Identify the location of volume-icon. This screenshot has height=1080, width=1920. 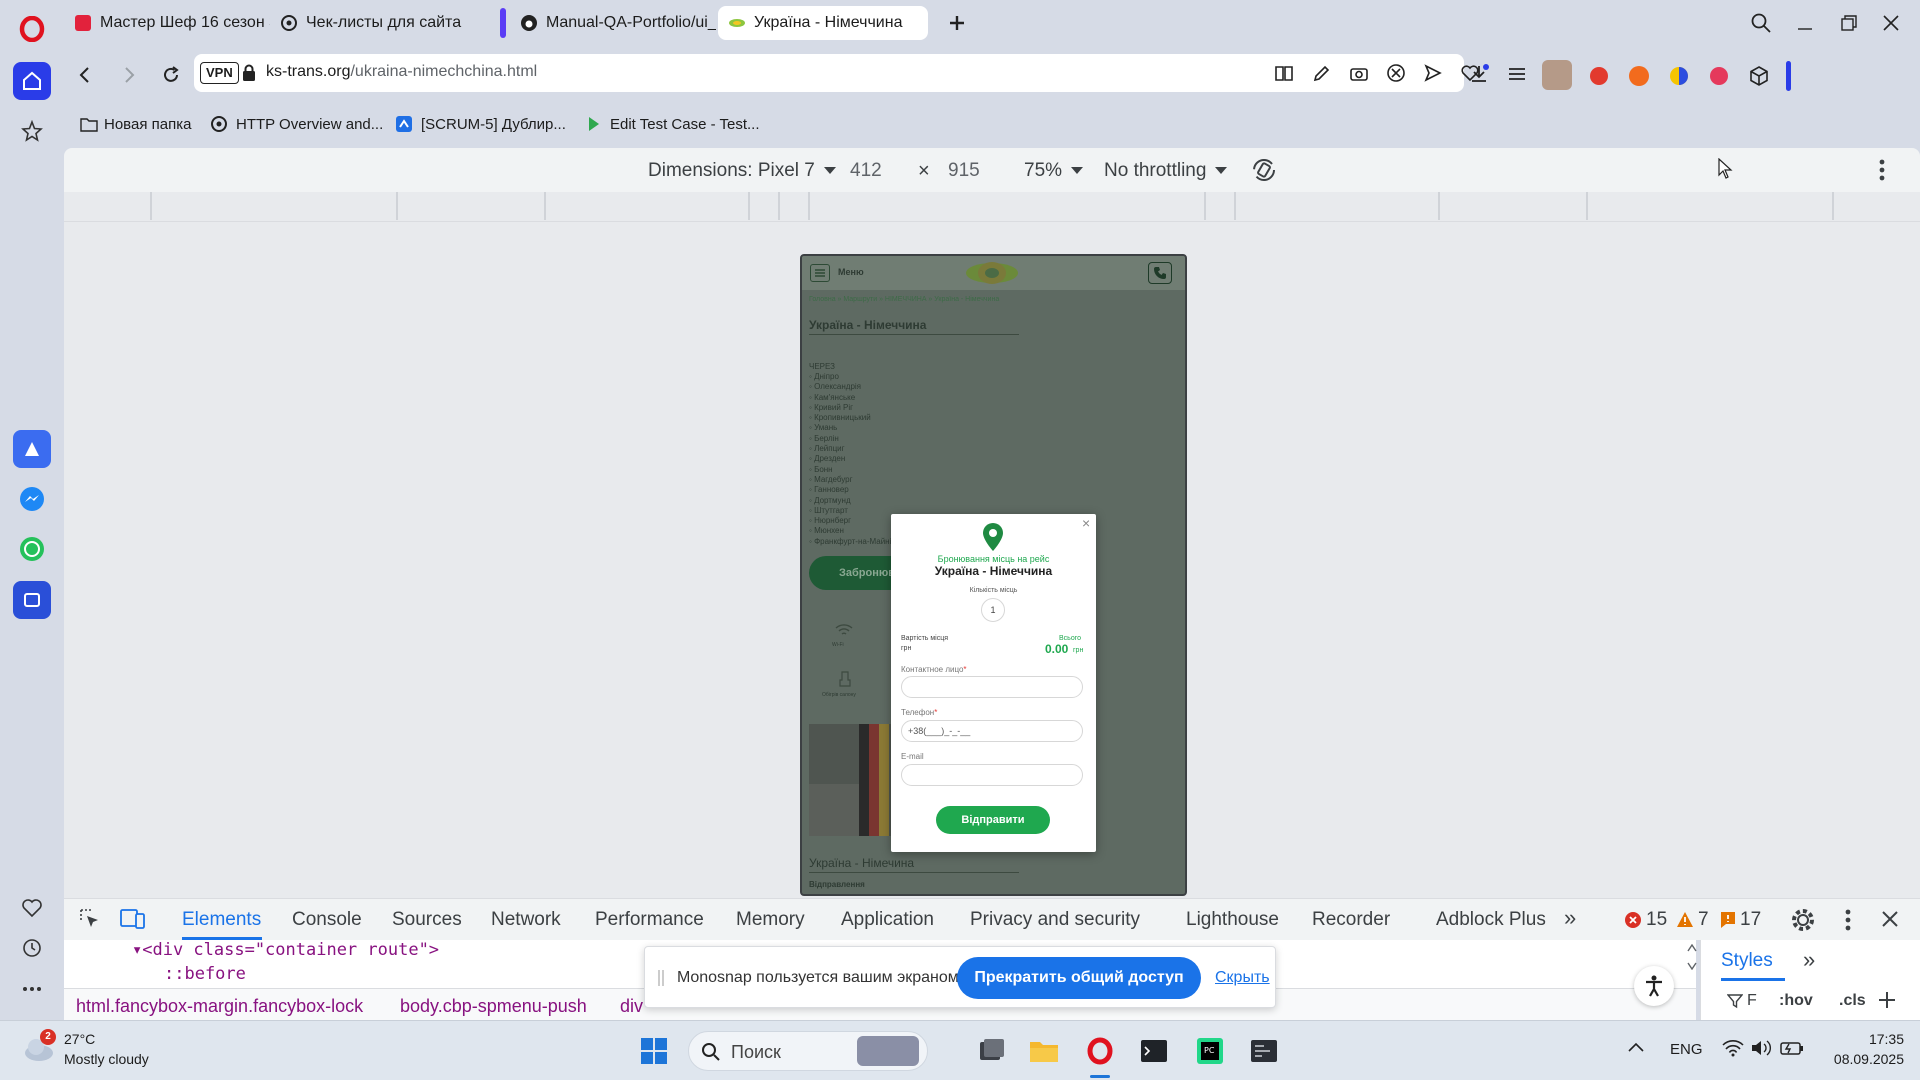
(1761, 1048).